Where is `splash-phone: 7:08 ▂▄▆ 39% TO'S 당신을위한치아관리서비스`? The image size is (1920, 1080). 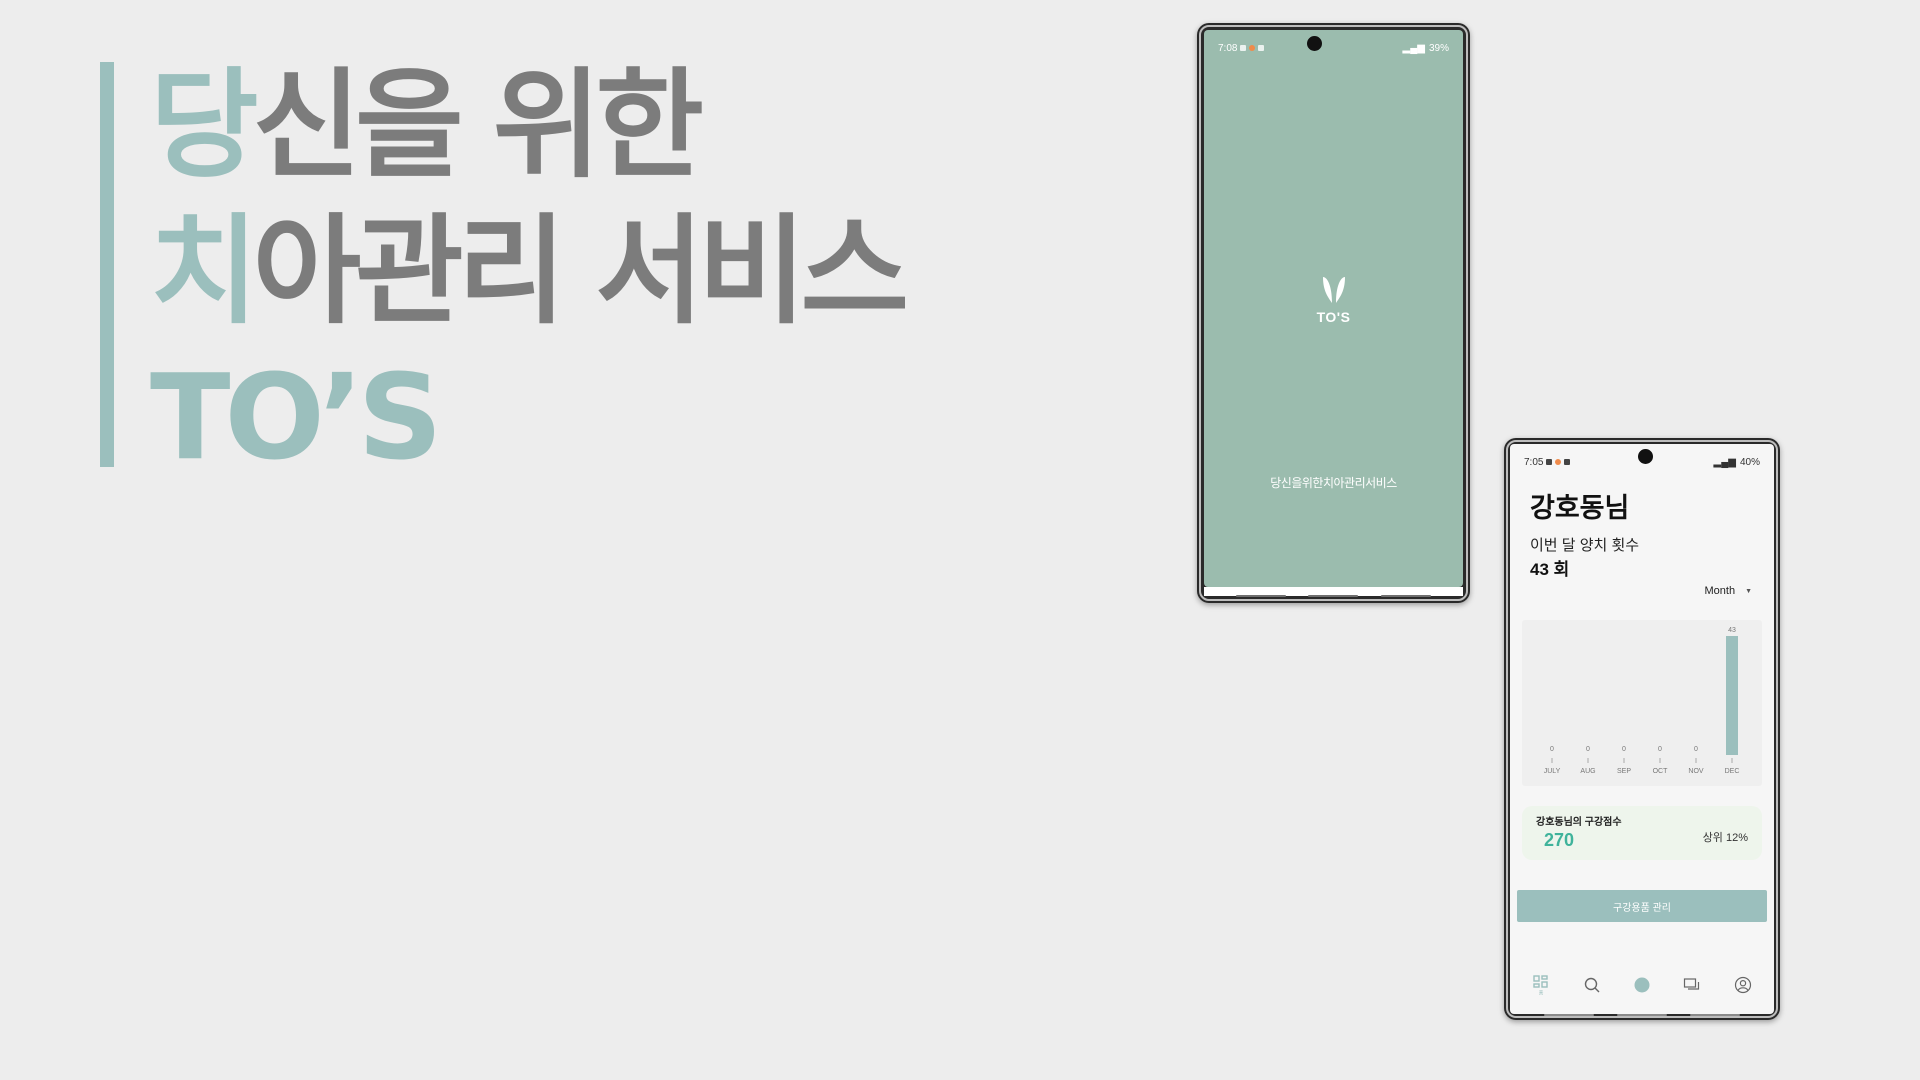 splash-phone: 7:08 ▂▄▆ 39% TO'S 당신을위한치아관리서비스 is located at coordinates (1333, 313).